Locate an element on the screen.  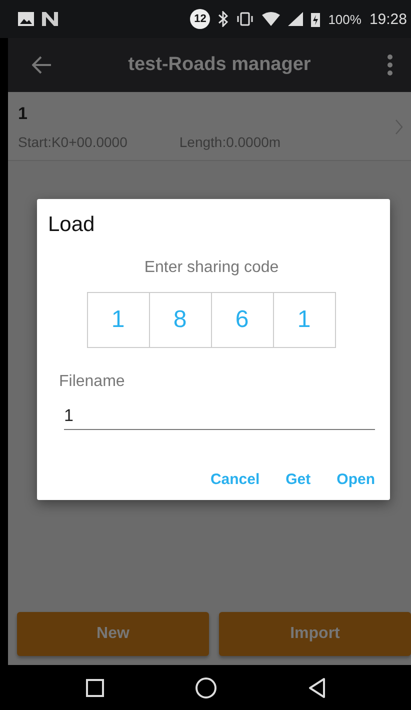
filename-label: Filename is located at coordinates (92, 382).